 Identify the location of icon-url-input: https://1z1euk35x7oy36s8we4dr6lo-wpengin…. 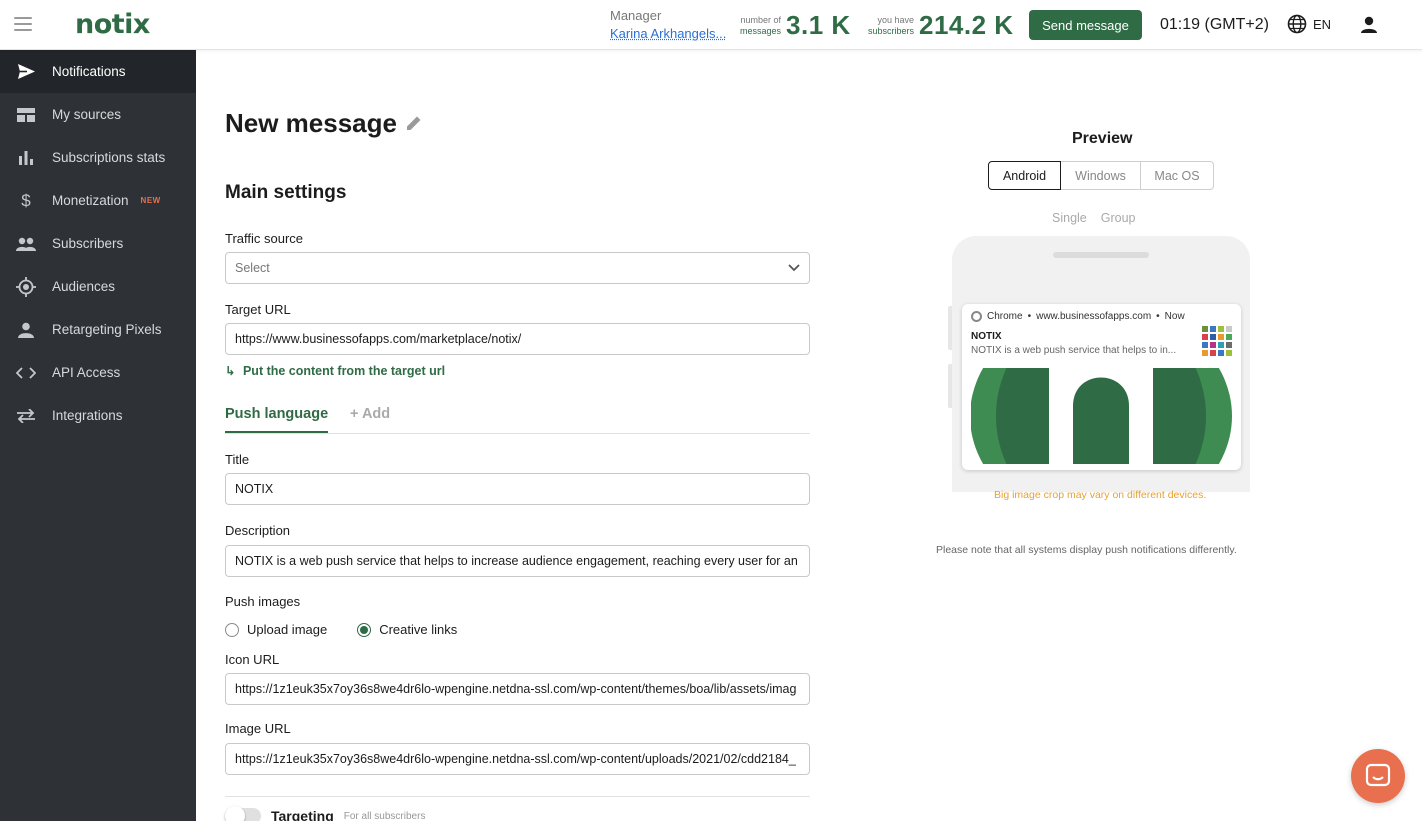
(517, 689).